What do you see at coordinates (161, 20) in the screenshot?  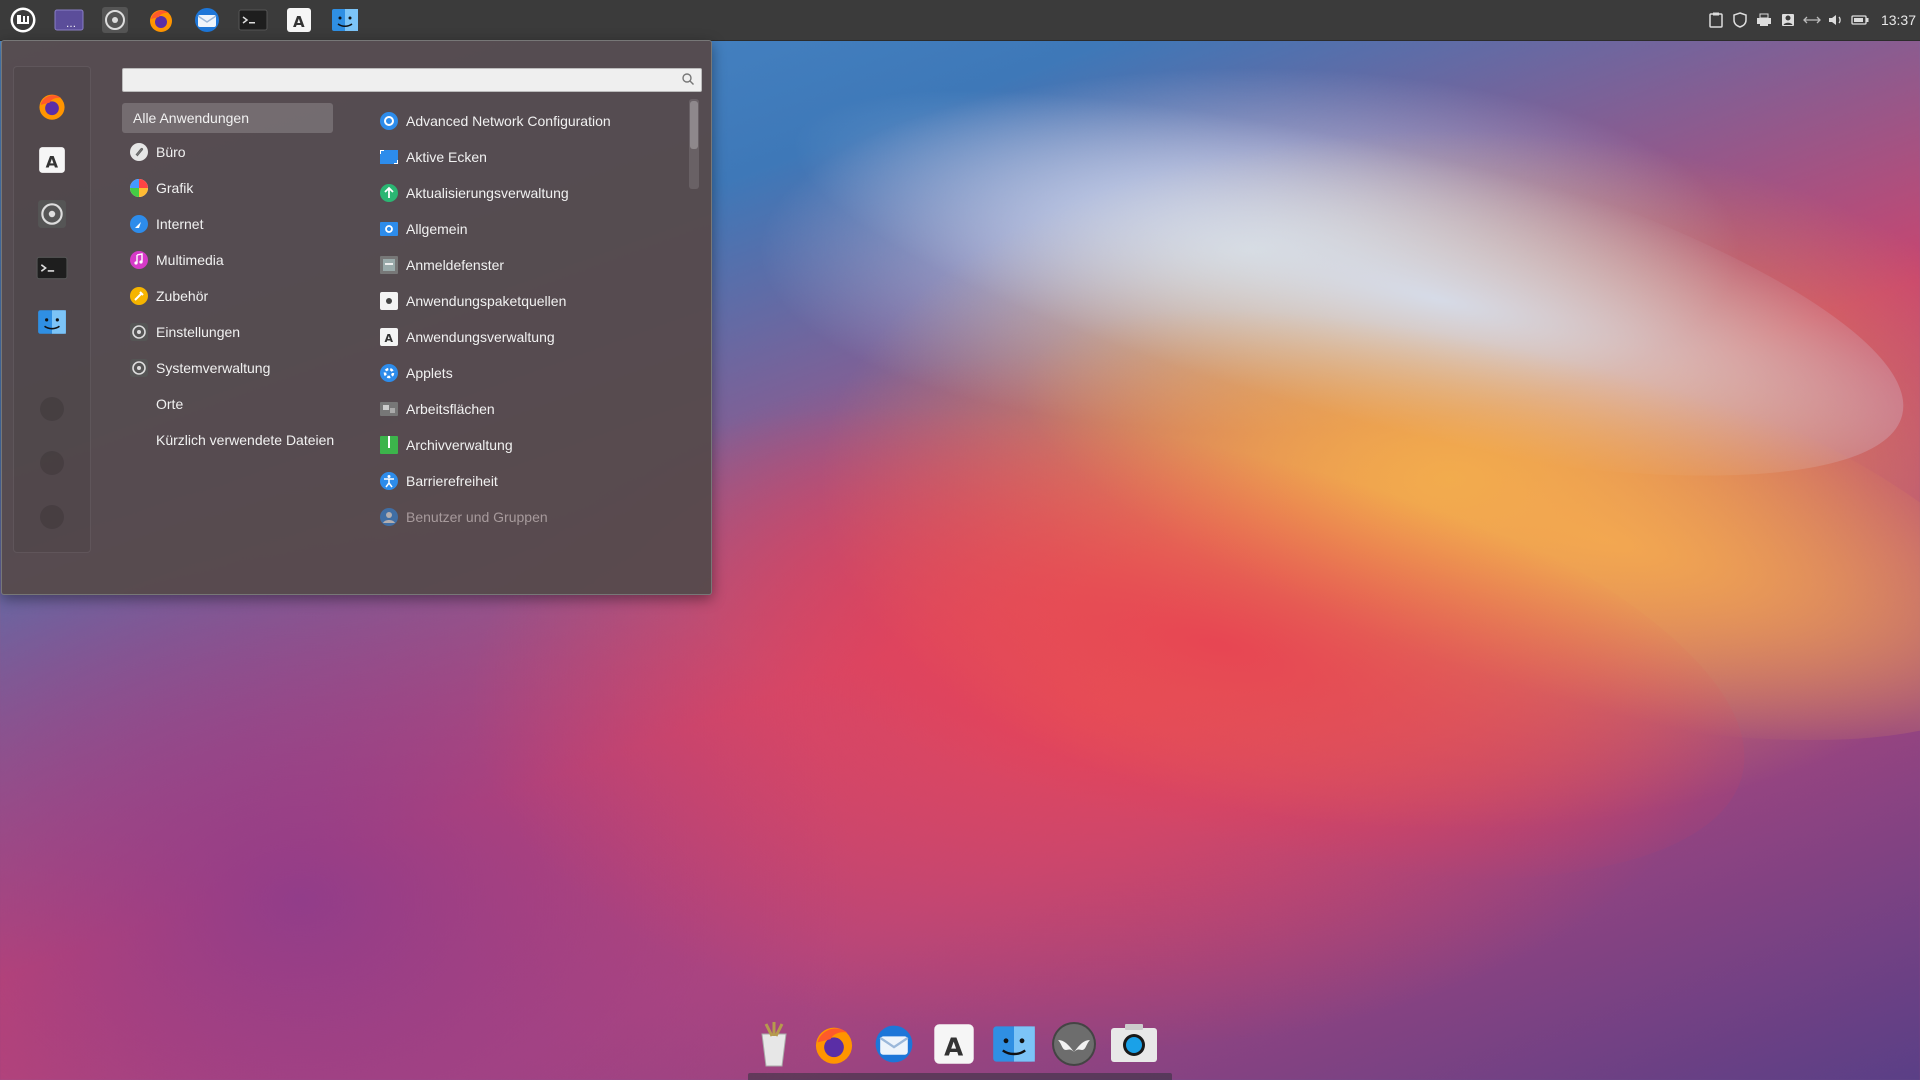 I see `firefox-icon` at bounding box center [161, 20].